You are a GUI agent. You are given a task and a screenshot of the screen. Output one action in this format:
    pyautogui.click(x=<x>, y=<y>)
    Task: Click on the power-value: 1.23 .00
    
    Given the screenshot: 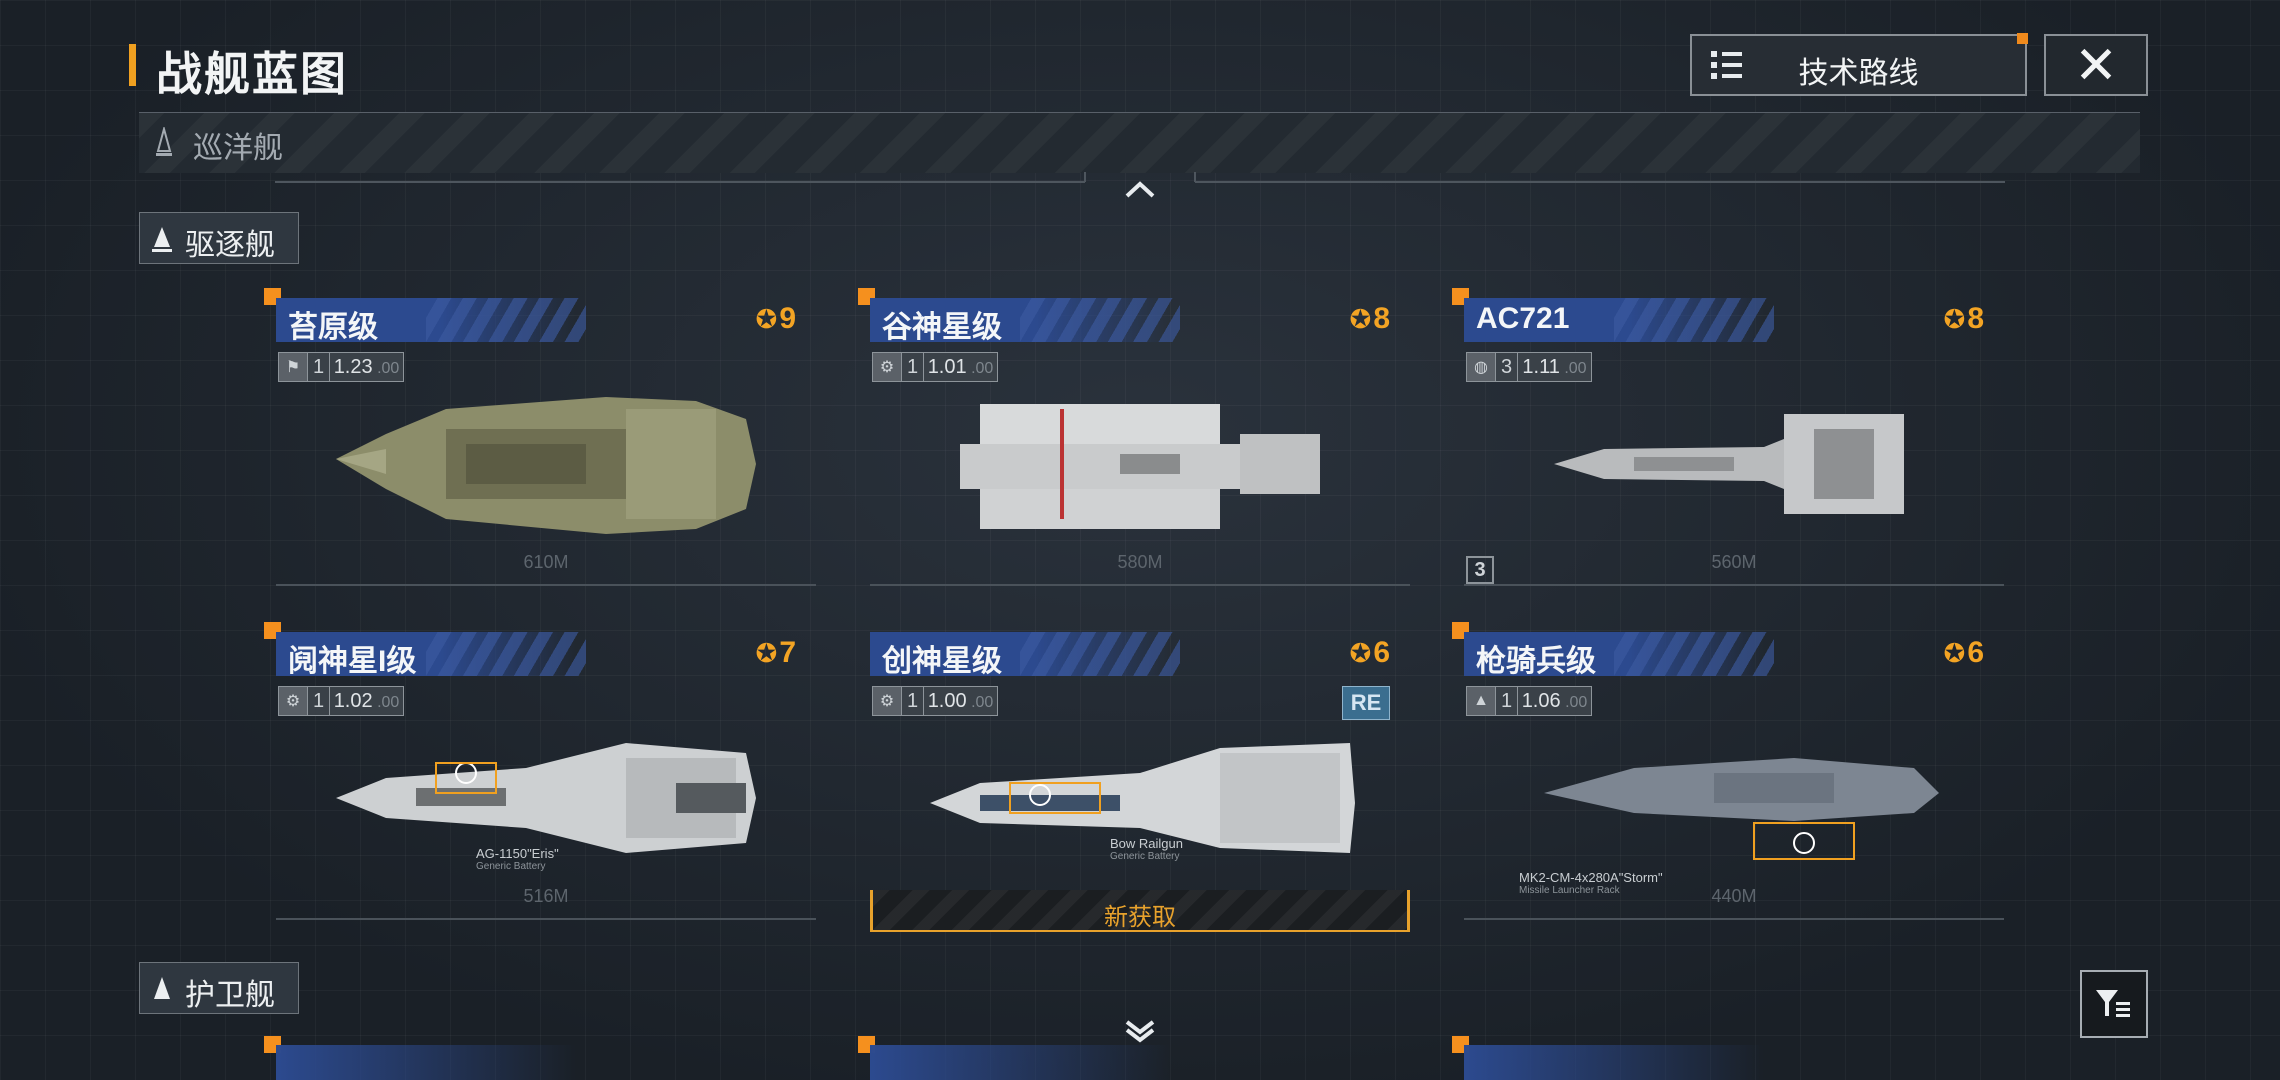 What is the action you would take?
    pyautogui.click(x=367, y=367)
    